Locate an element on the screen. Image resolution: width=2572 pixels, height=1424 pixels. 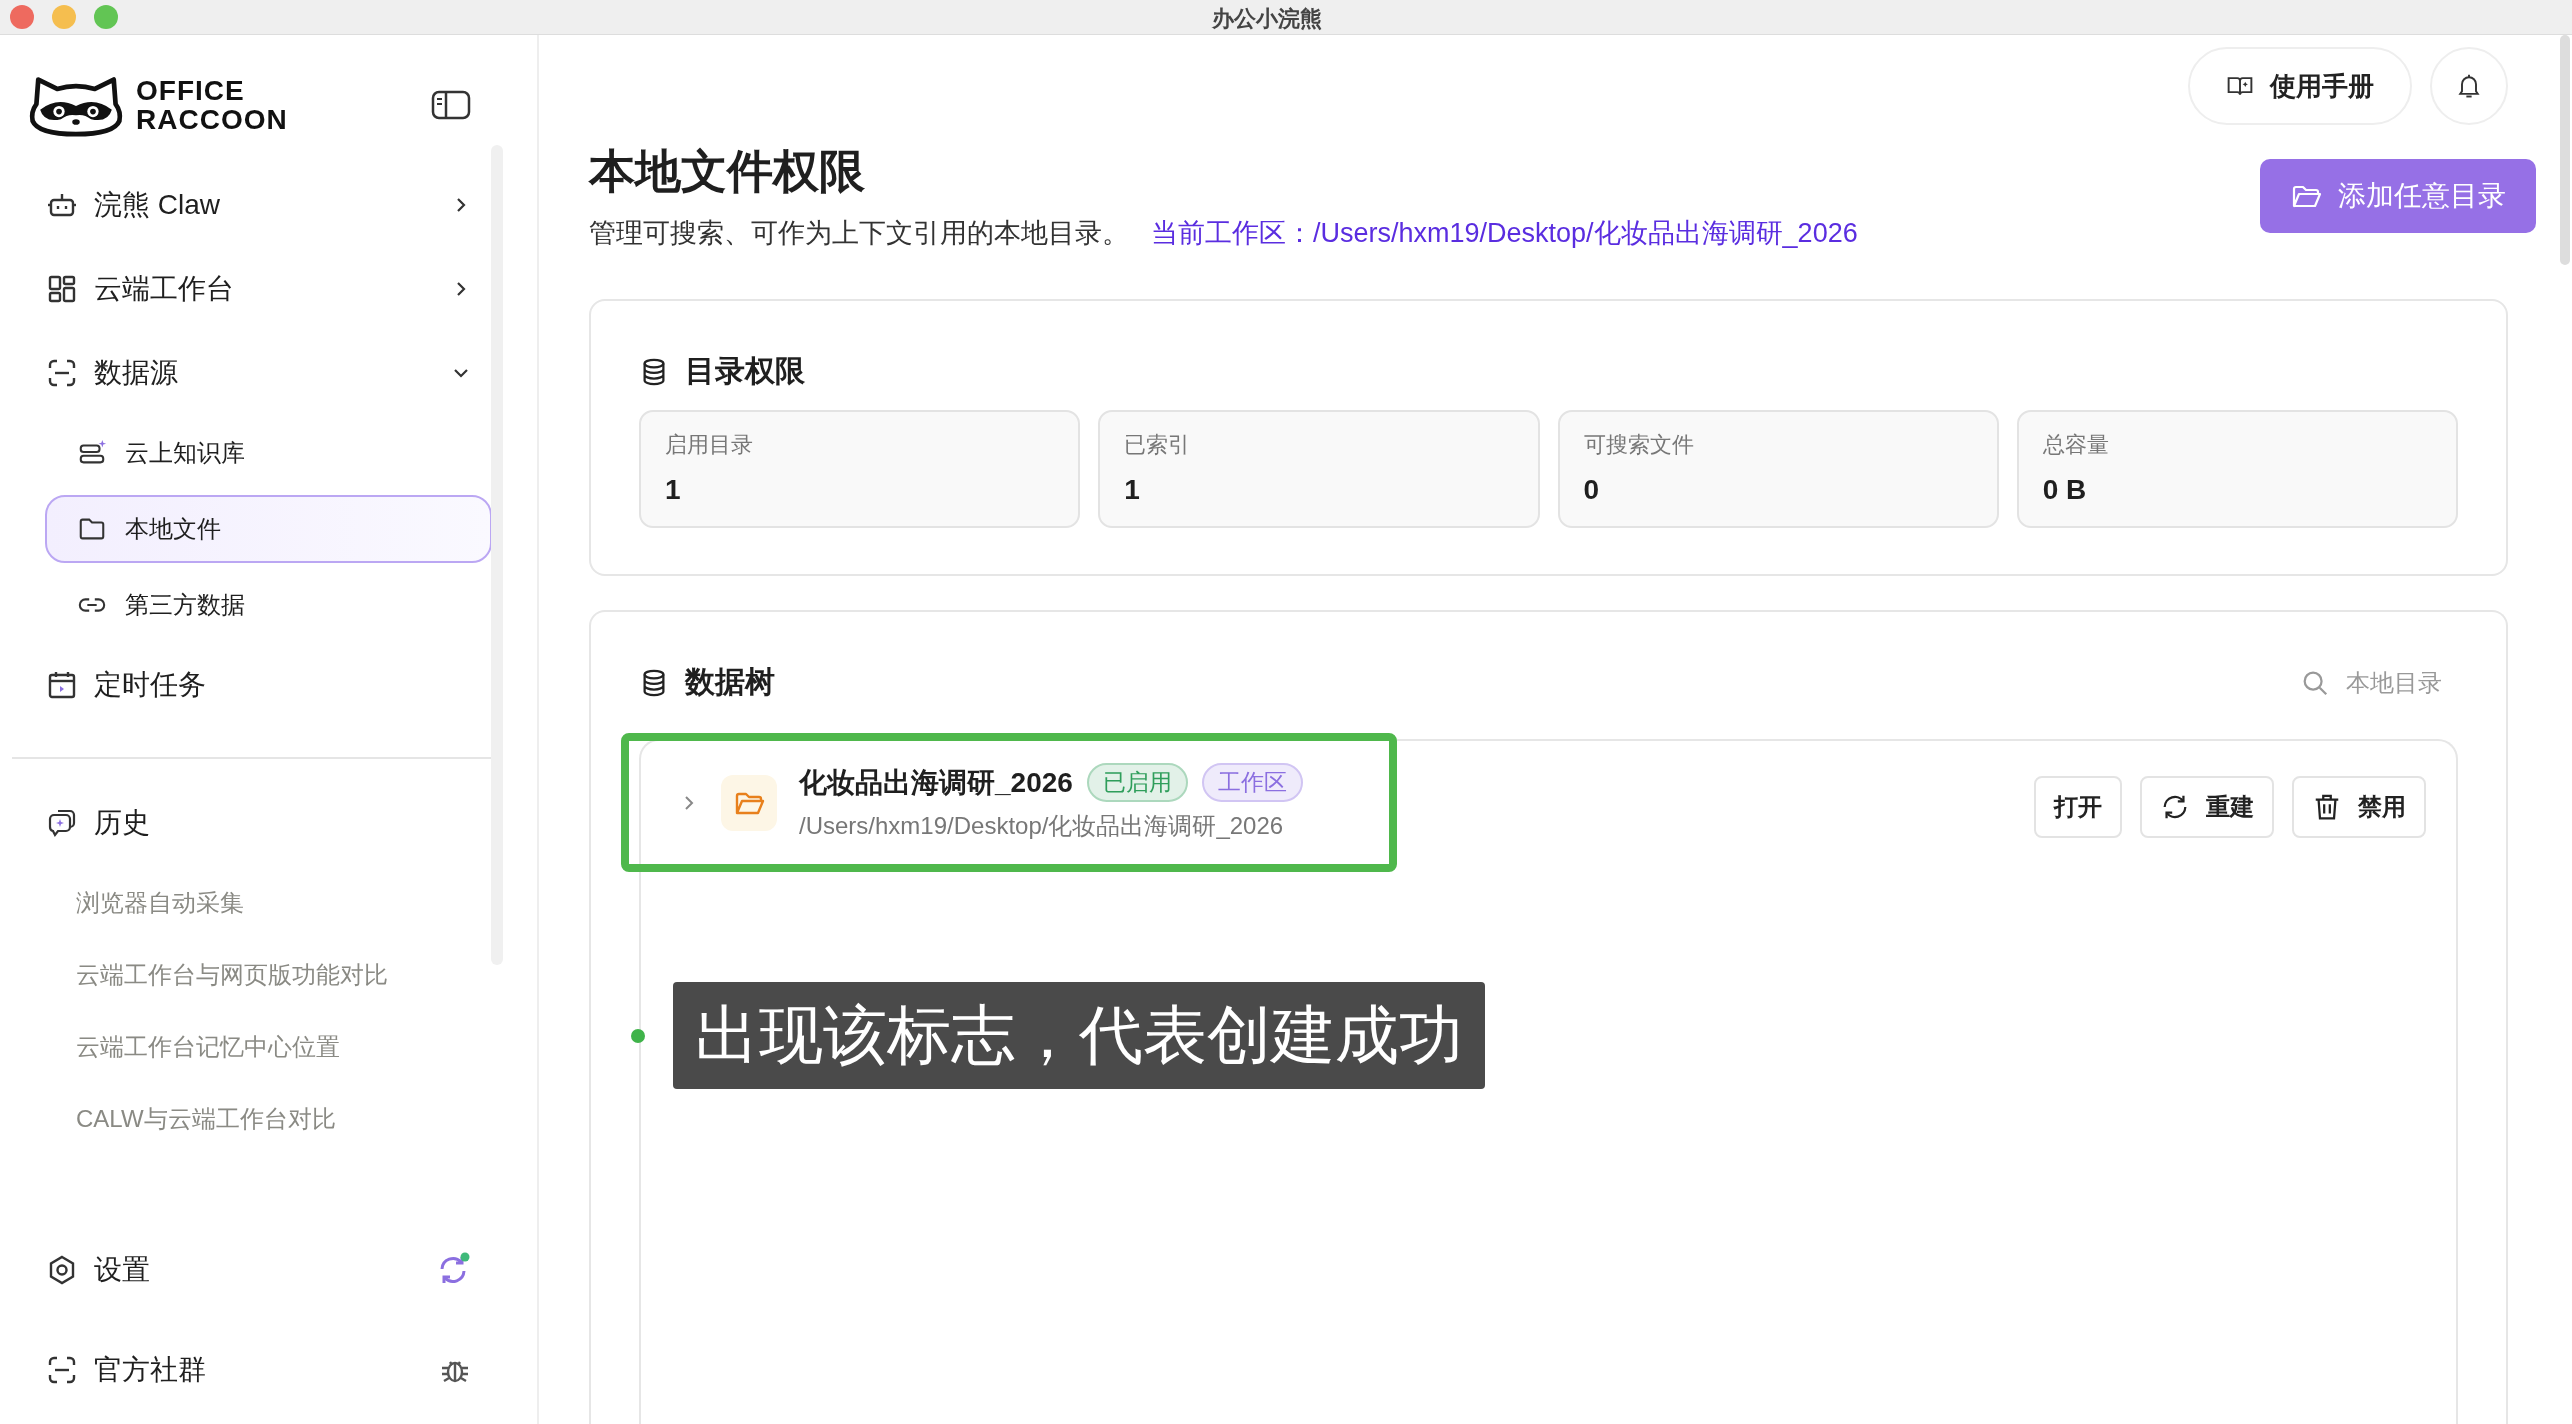
nav-item: 数据源 is located at coordinates (268, 373).